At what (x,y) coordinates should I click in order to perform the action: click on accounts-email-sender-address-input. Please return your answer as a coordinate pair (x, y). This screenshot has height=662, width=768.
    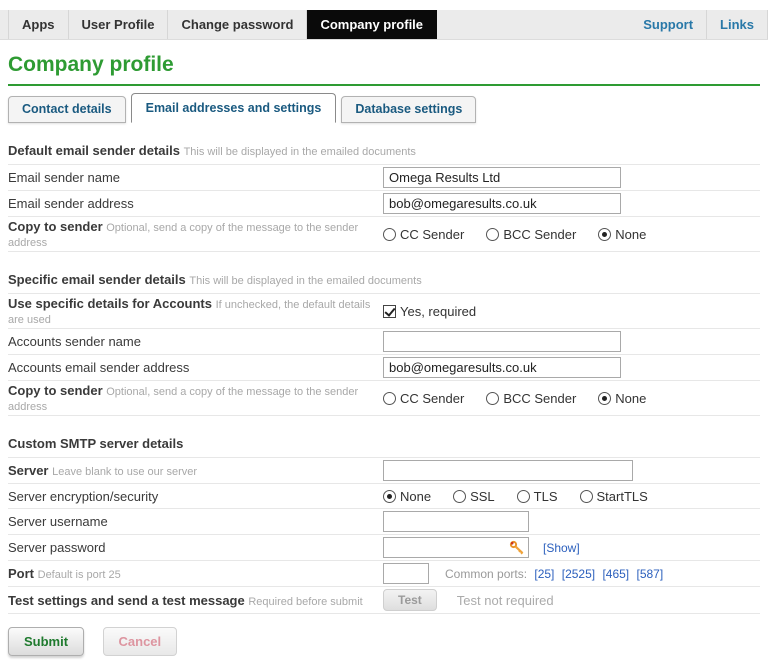
    Looking at the image, I should click on (502, 367).